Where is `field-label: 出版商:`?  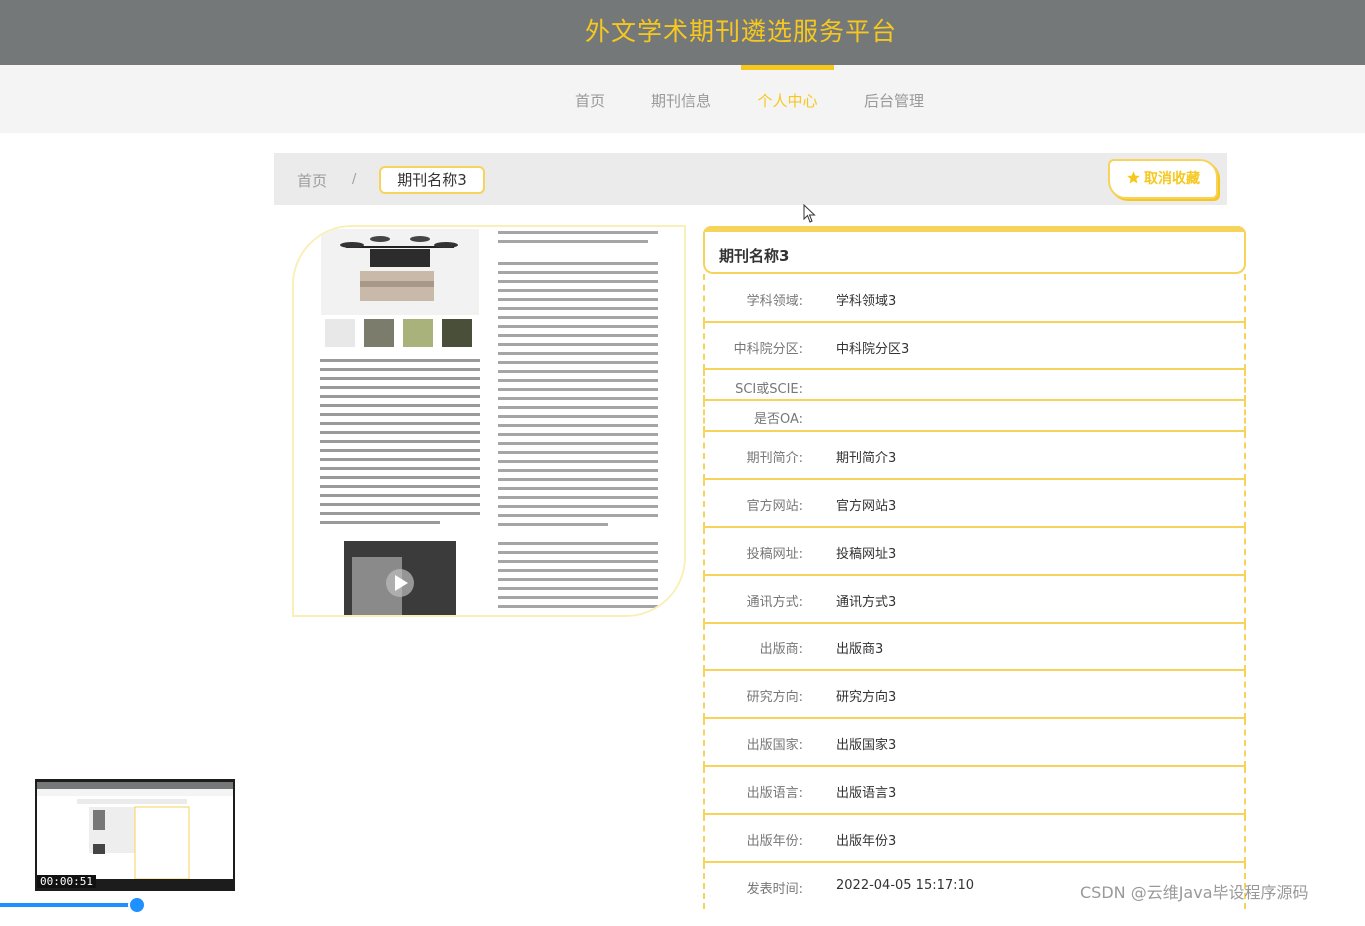
field-label: 出版商: is located at coordinates (781, 649).